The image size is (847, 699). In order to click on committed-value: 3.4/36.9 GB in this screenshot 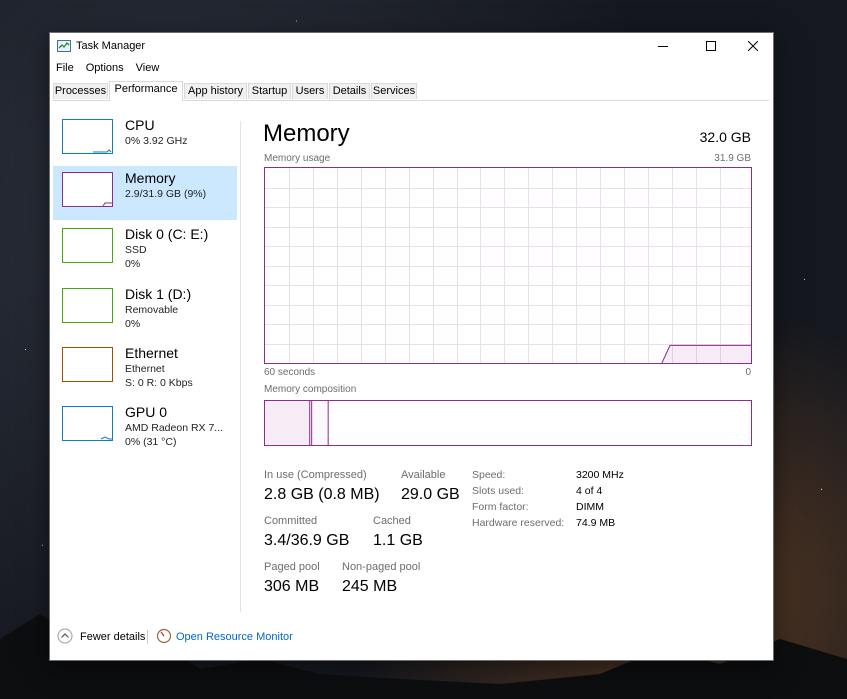, I will do `click(307, 540)`.